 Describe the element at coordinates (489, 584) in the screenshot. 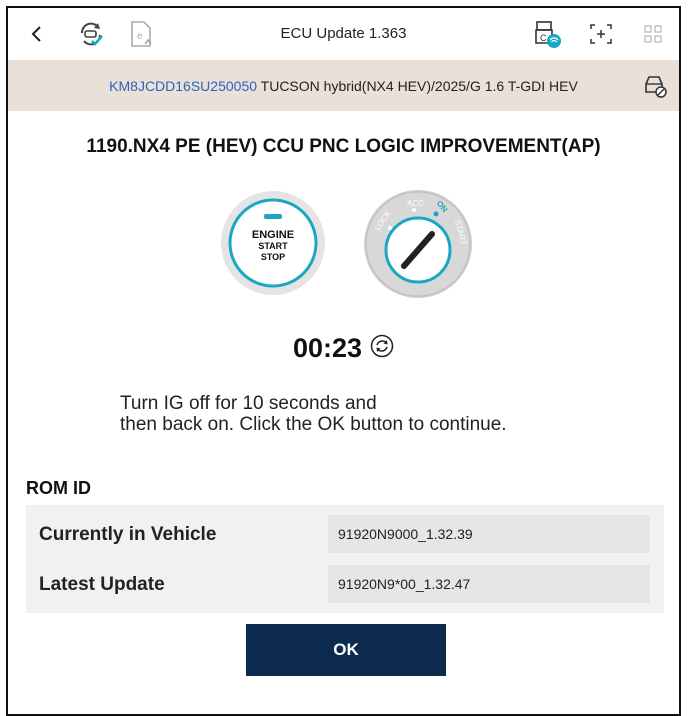

I see `rom-row-value: 91920N9*00_1.32.47` at that location.